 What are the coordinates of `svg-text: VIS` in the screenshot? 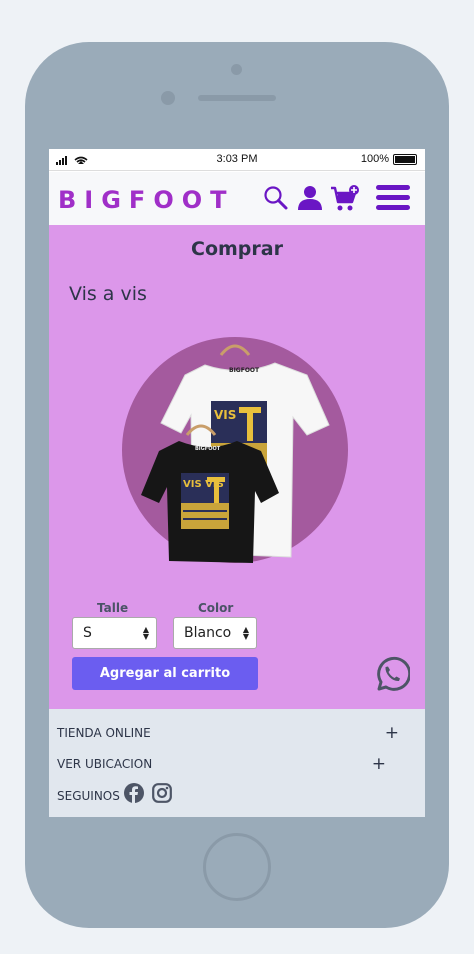 It's located at (225, 415).